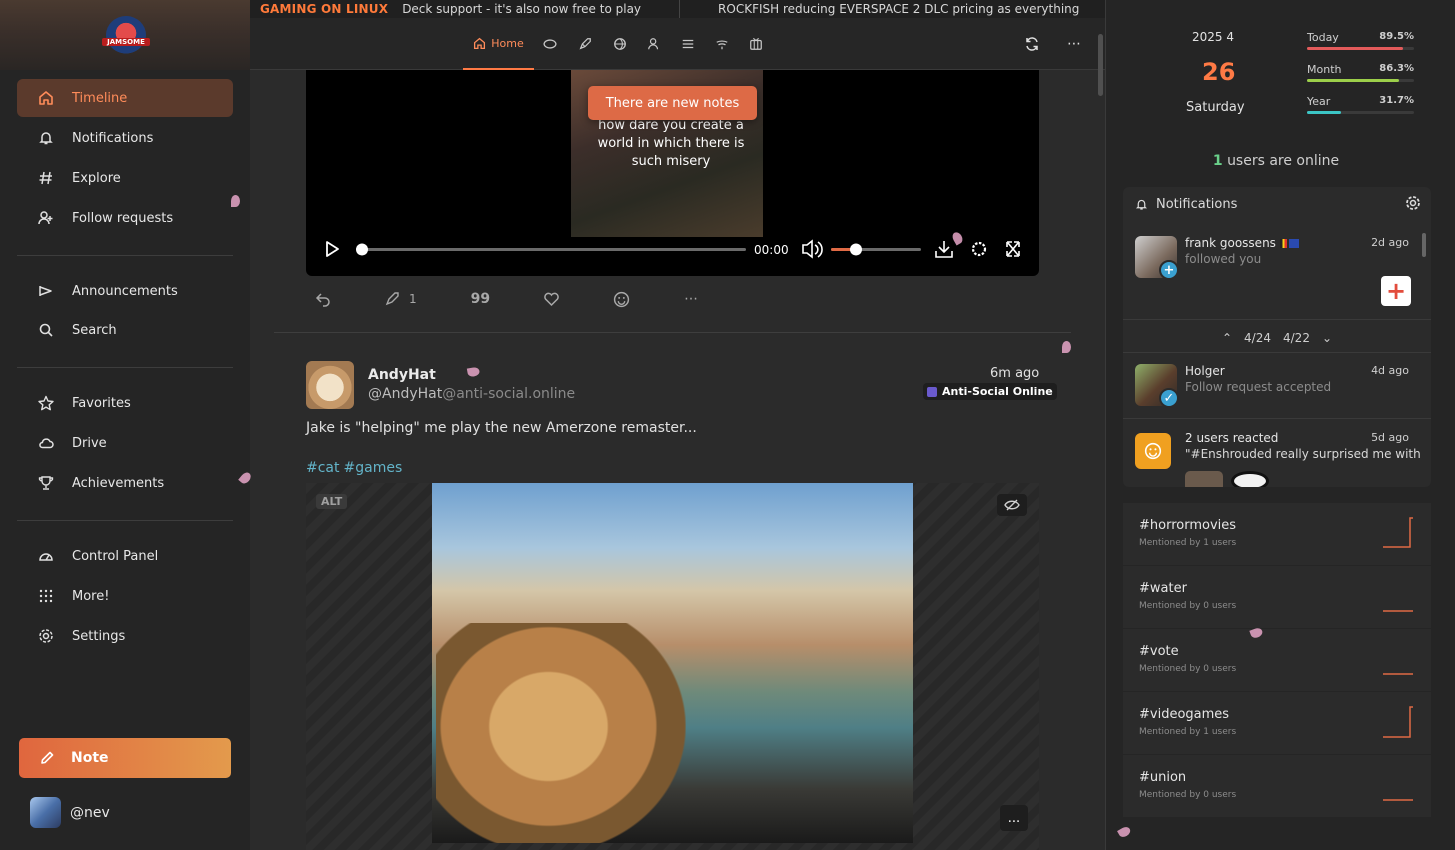 The height and width of the screenshot is (850, 1455). I want to click on notifications-header: Notifications, so click(1277, 204).